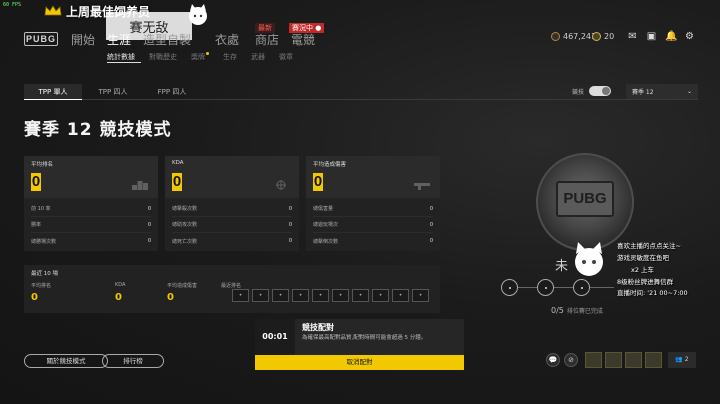 The height and width of the screenshot is (404, 720). Describe the element at coordinates (609, 36) in the screenshot. I see `g-amount: 20` at that location.